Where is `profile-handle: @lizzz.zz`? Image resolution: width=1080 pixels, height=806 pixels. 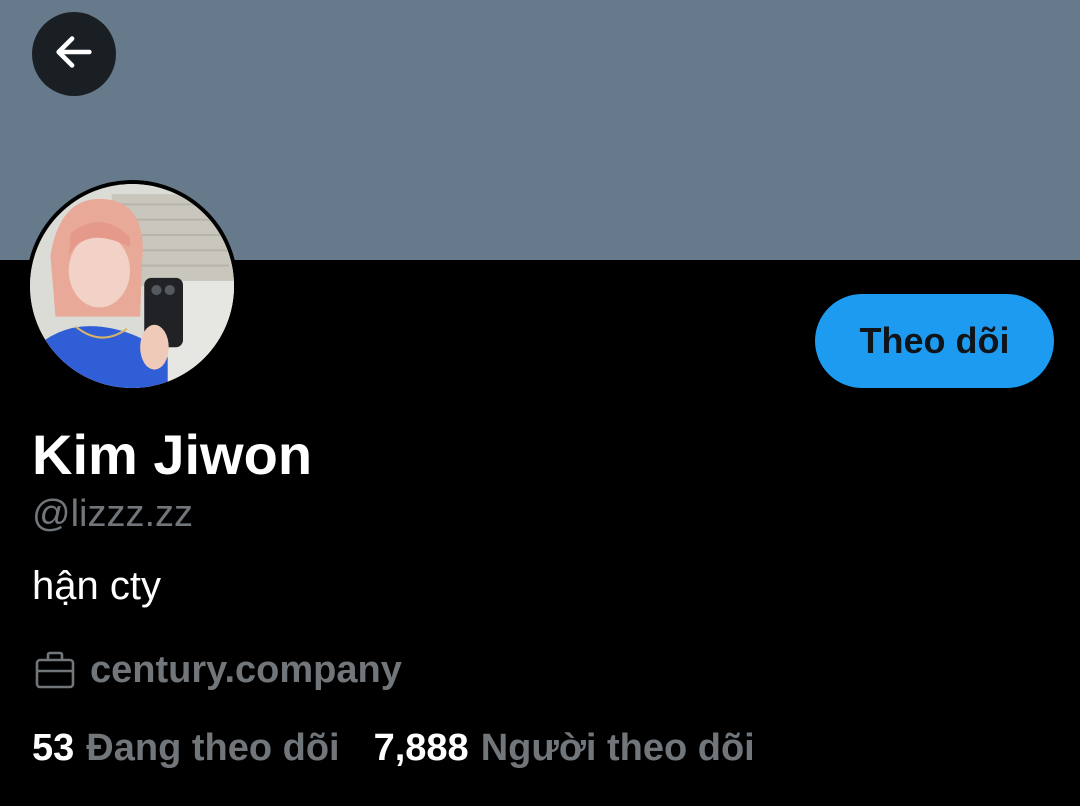 profile-handle: @lizzz.zz is located at coordinates (113, 514).